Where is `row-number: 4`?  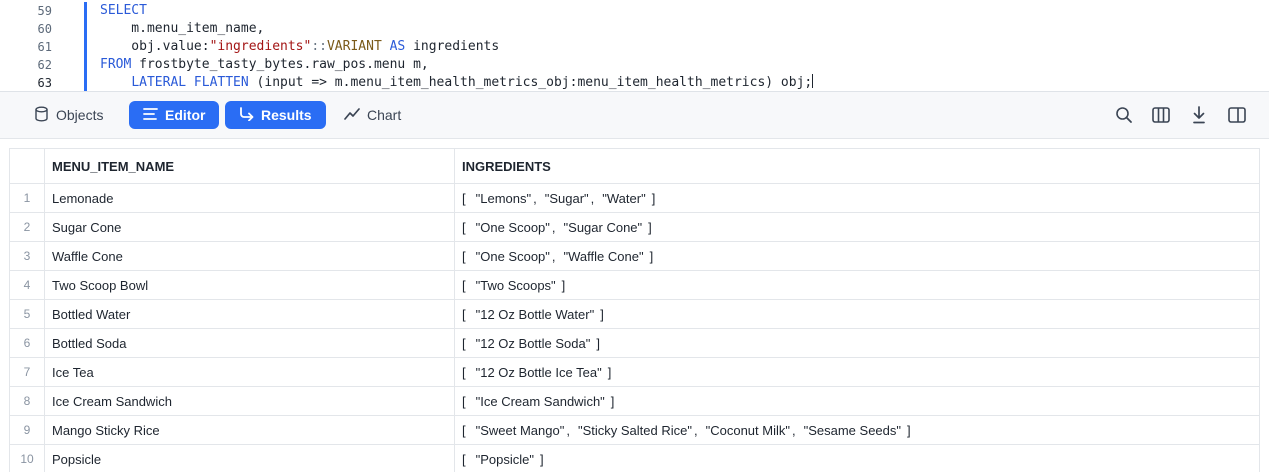
row-number: 4 is located at coordinates (27, 285).